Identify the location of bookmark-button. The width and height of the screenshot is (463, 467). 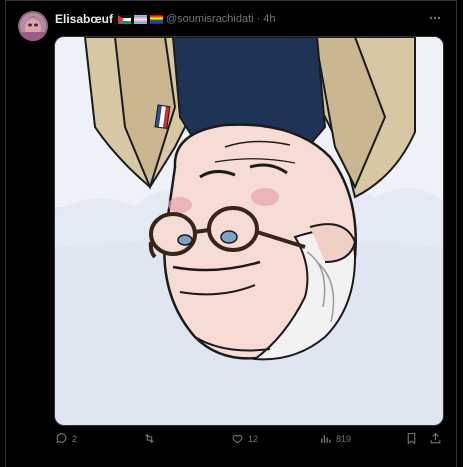
(411, 438).